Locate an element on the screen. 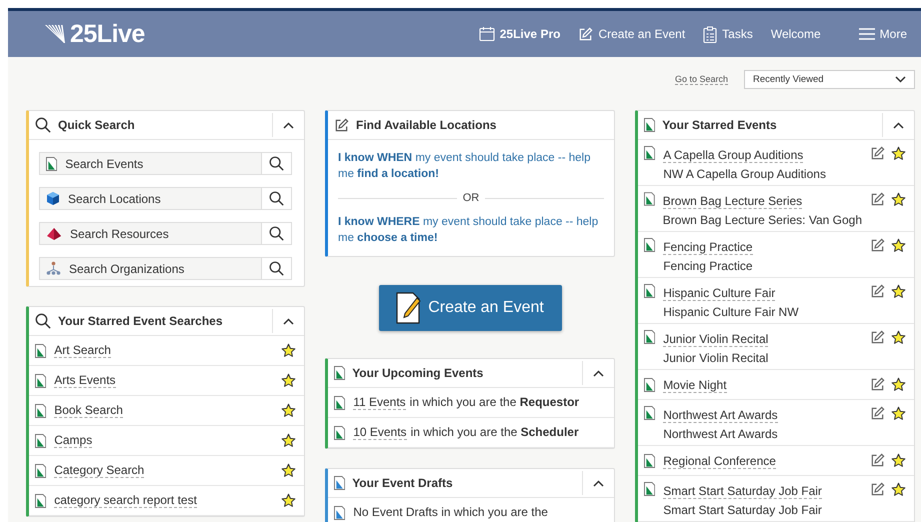 The width and height of the screenshot is (921, 522). event-detail: Smart Start Saturday Job Fair is located at coordinates (743, 510).